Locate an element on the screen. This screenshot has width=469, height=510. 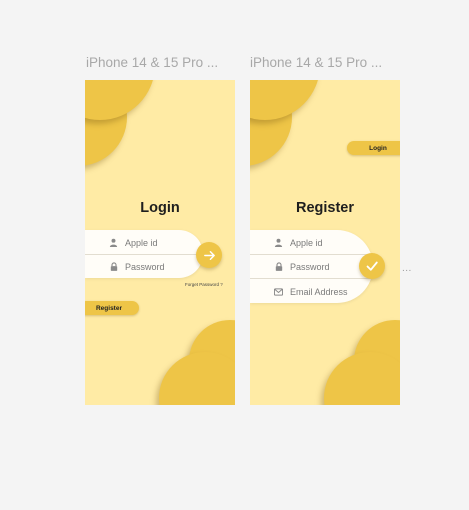
arrow-right-icon is located at coordinates (209, 255).